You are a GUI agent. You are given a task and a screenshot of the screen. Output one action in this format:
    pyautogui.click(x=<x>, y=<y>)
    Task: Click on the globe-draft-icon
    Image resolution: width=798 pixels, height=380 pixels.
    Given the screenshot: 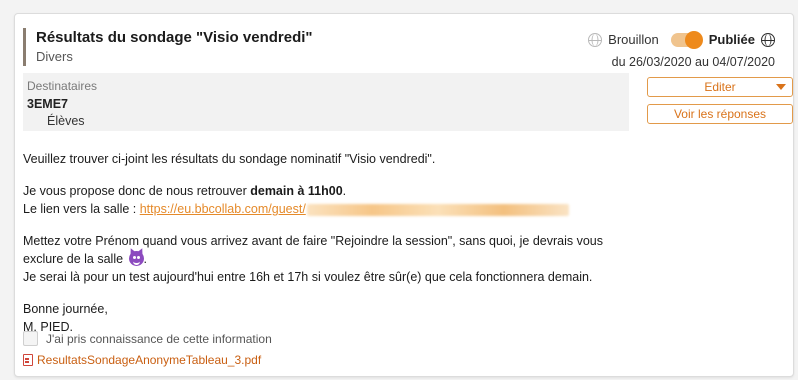 What is the action you would take?
    pyautogui.click(x=595, y=39)
    